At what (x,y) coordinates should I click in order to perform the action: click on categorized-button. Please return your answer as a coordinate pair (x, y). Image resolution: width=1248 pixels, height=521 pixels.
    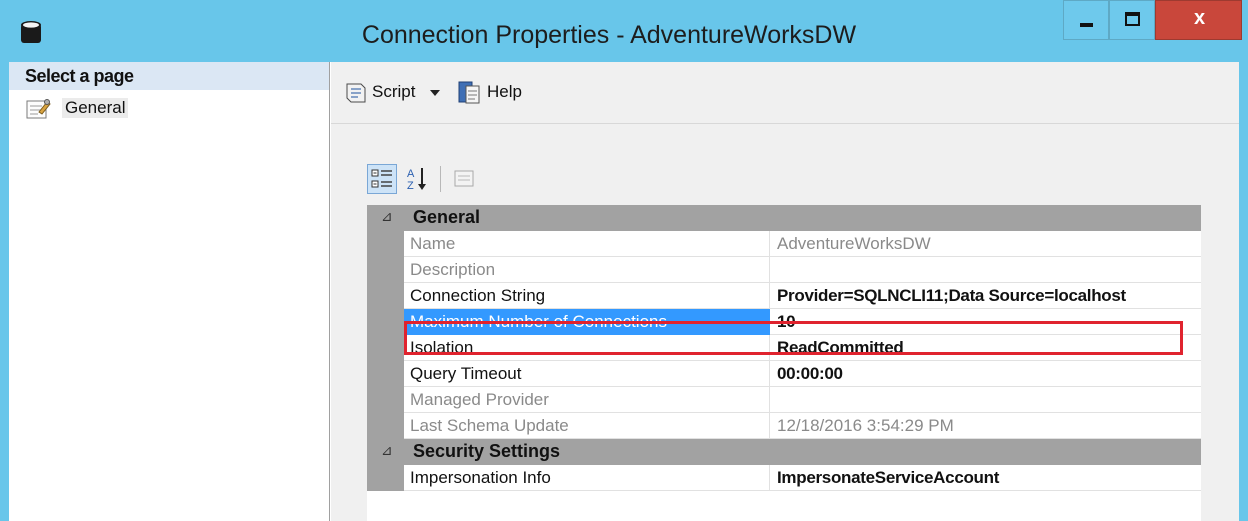
    Looking at the image, I should click on (382, 179).